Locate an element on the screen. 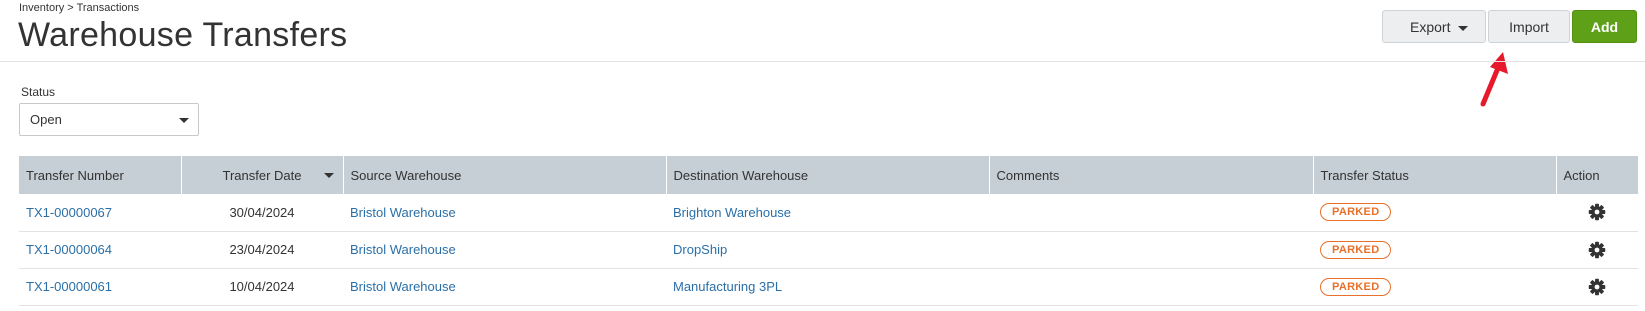 This screenshot has width=1645, height=311. export-button-label: Export is located at coordinates (1430, 26).